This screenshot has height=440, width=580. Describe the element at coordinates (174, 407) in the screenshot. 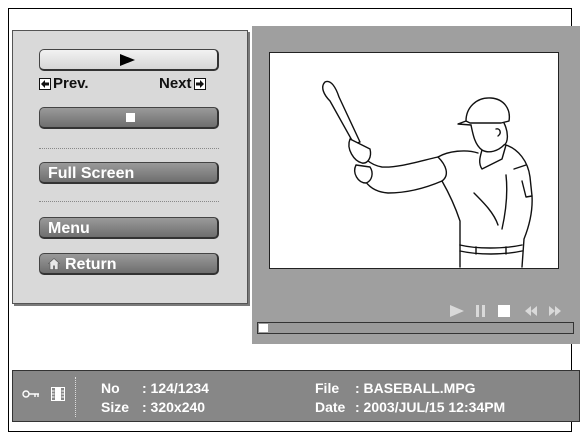

I see `size-value: : 320x240` at that location.